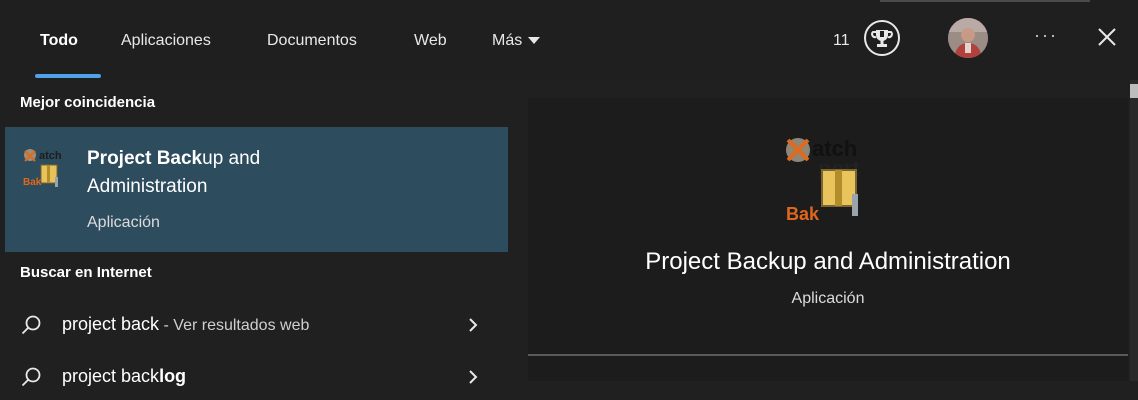 This screenshot has width=1138, height=400. I want to click on tab-mas: Más, so click(516, 41).